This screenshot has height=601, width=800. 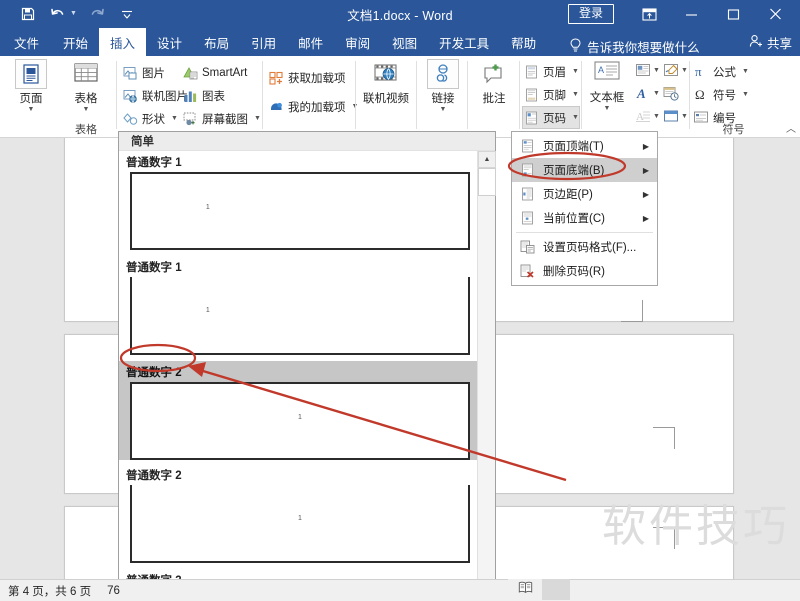 I want to click on online-picture-button: 联机图片, so click(x=155, y=95).